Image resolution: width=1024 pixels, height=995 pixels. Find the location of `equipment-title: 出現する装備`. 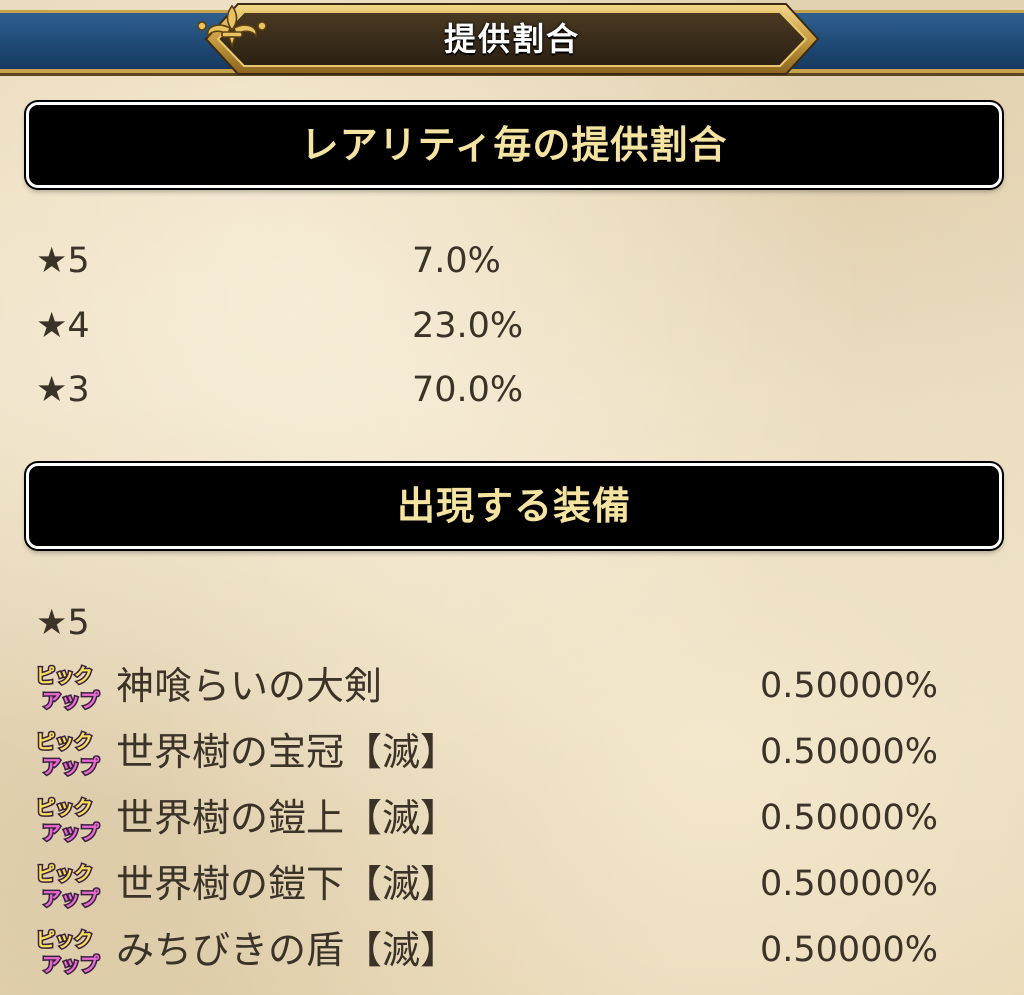

equipment-title: 出現する装備 is located at coordinates (513, 506).